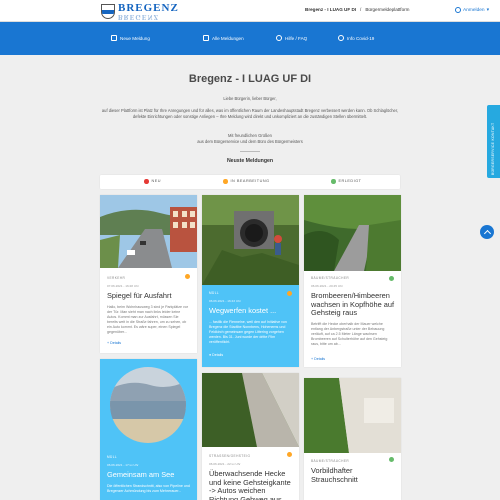 This screenshot has width=500, height=500. Describe the element at coordinates (135, 38) in the screenshot. I see `nav-label: Neue Meldung` at that location.